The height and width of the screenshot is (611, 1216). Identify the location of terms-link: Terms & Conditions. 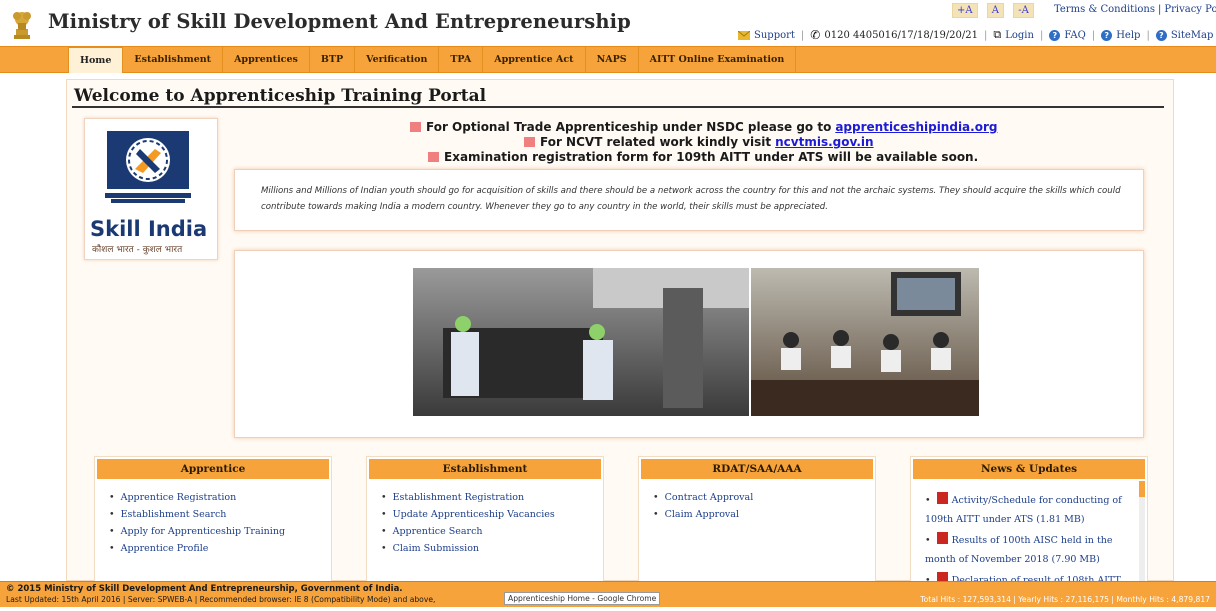
(1104, 9).